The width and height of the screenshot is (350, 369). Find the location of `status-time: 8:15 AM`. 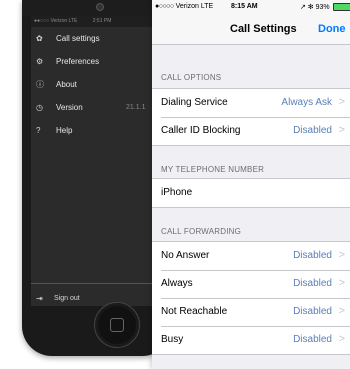

status-time: 8:15 AM is located at coordinates (244, 6).